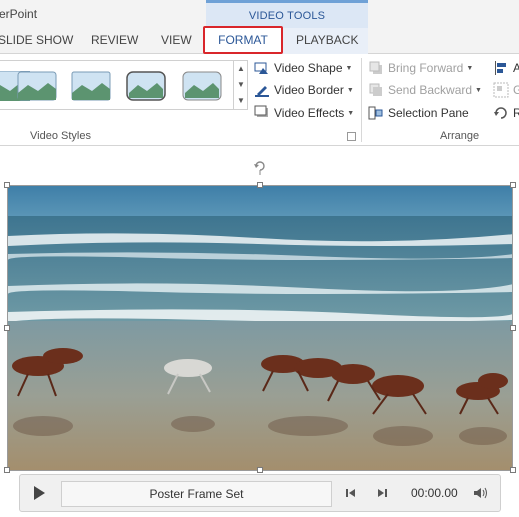  I want to click on play-icon, so click(39, 493).